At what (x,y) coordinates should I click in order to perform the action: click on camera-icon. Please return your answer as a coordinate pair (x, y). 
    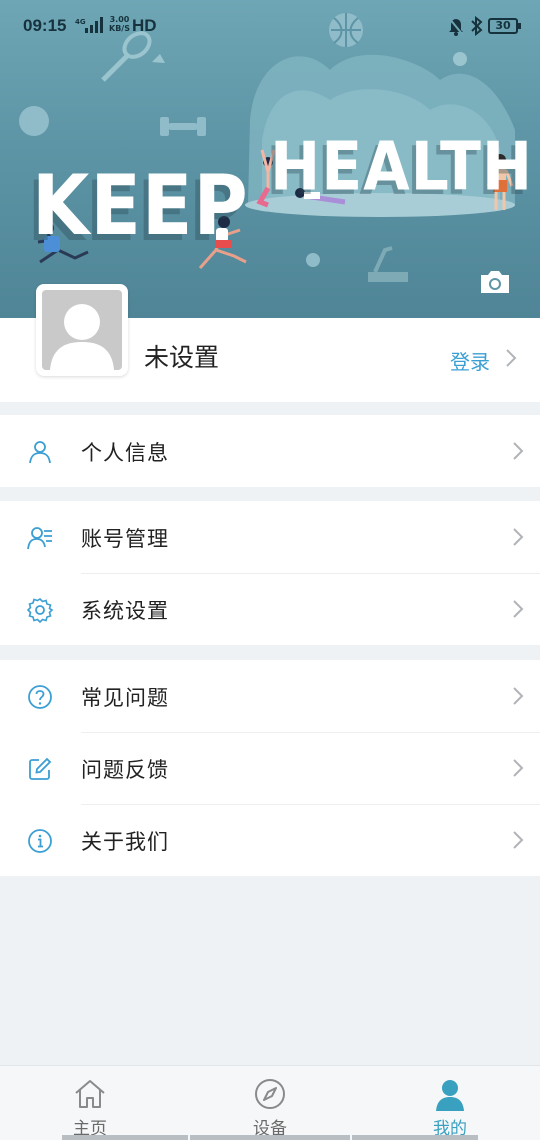
    Looking at the image, I should click on (495, 282).